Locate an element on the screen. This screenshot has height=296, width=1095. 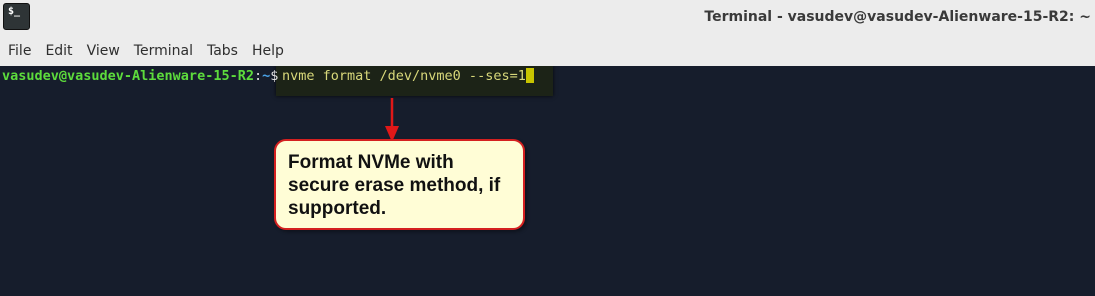
menu-tabs: Tabs is located at coordinates (222, 51).